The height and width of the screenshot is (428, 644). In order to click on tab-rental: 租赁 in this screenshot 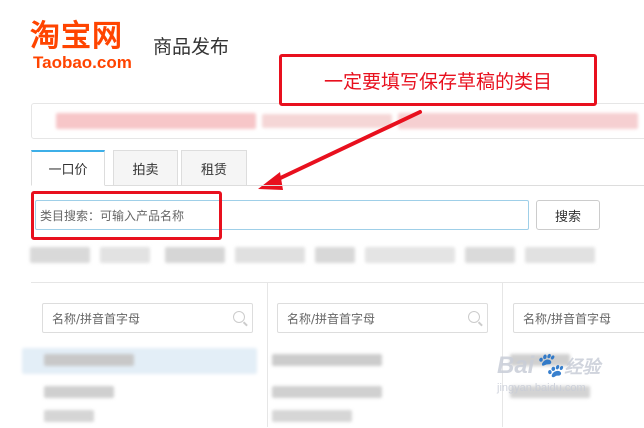, I will do `click(214, 168)`.